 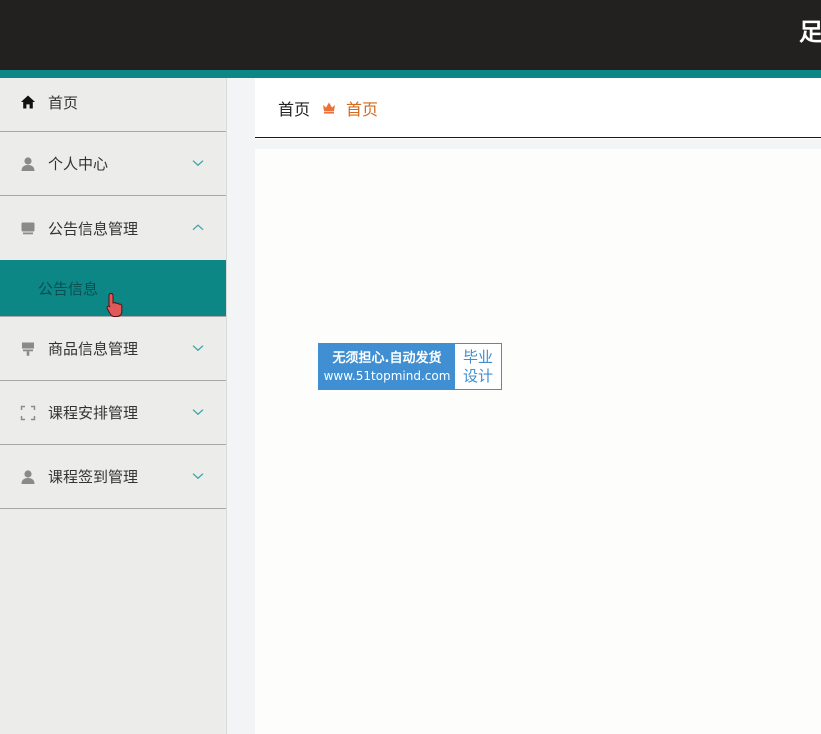 What do you see at coordinates (329, 107) in the screenshot?
I see `crown-icon` at bounding box center [329, 107].